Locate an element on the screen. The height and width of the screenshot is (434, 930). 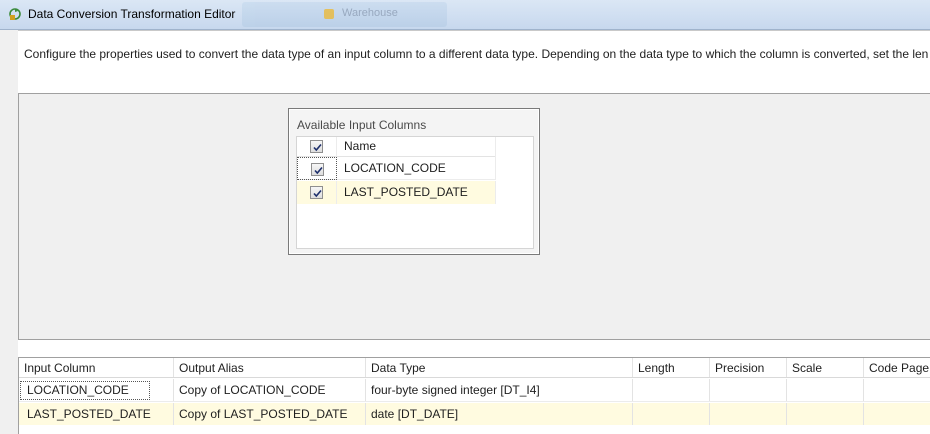
select-all-checkbox is located at coordinates (316, 146).